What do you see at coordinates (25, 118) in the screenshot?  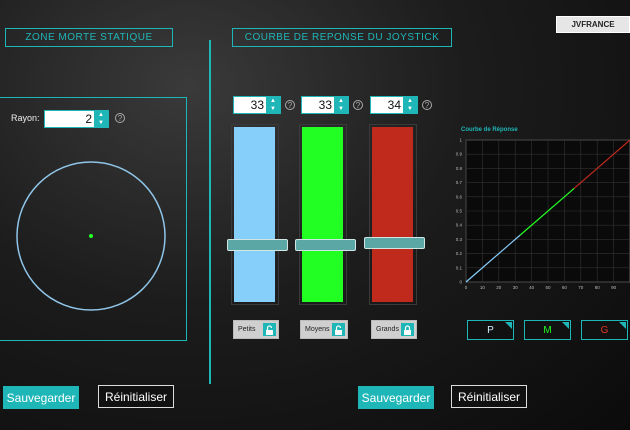 I see `radius-label: Rayon:` at bounding box center [25, 118].